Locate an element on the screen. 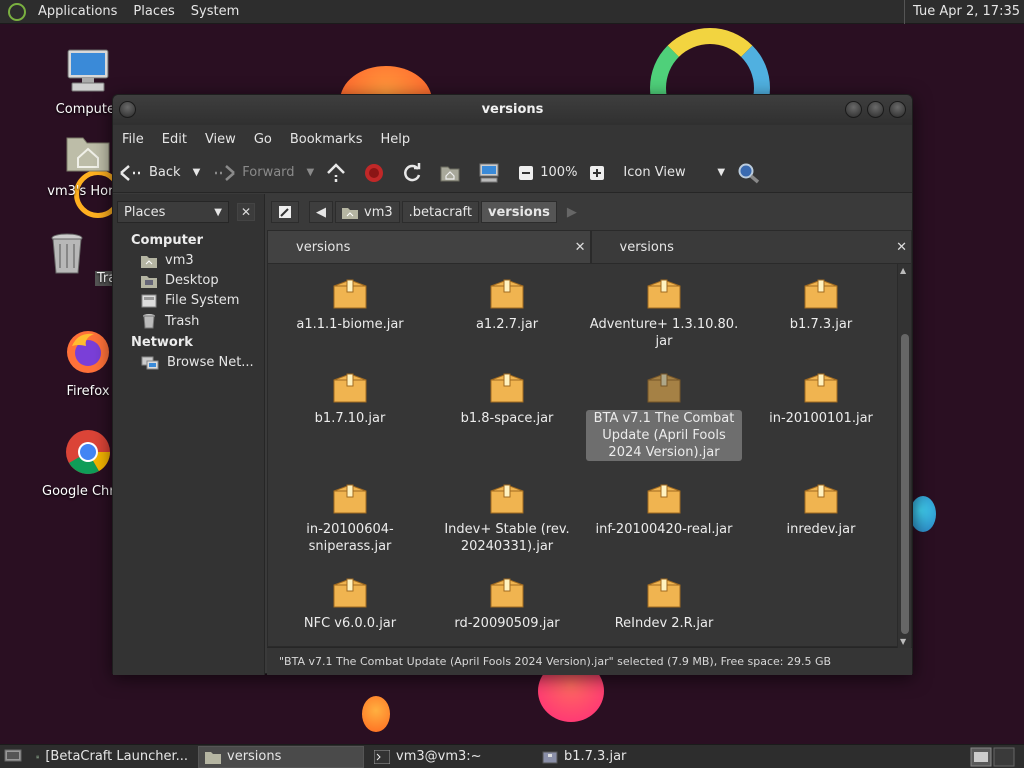 The height and width of the screenshot is (768, 1024). file-item: a1.2.7.jar is located at coordinates (507, 303).